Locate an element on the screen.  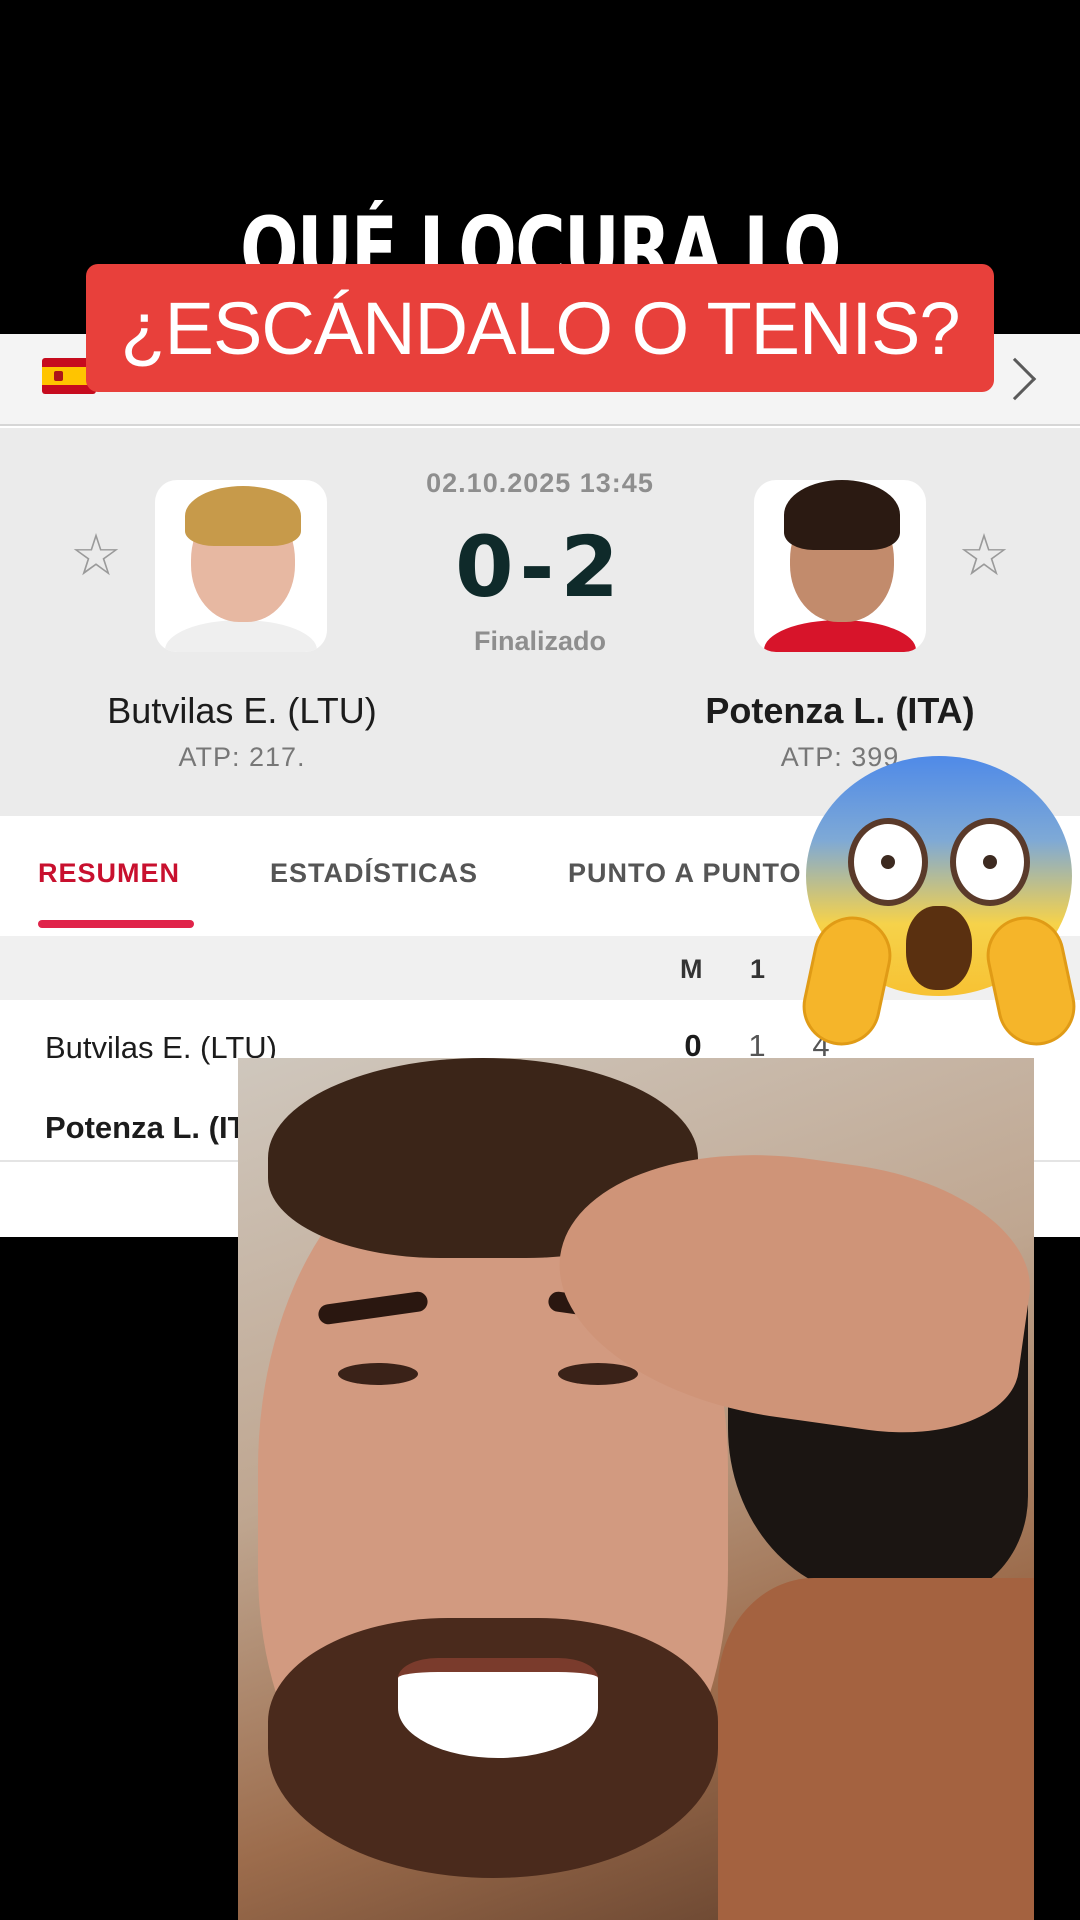
row-player-name: Potenza L. (IT is located at coordinates (146, 1127).